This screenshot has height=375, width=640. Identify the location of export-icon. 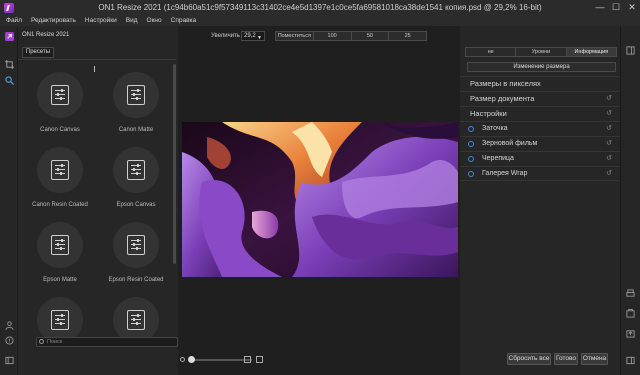
(630, 313).